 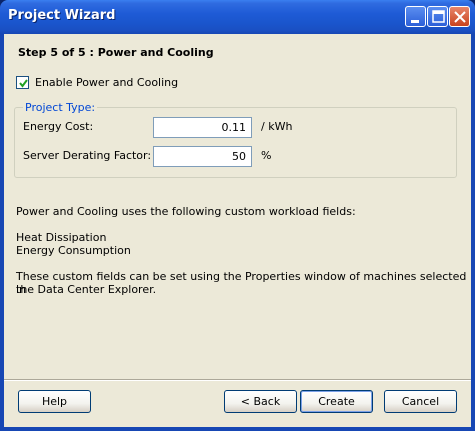 I want to click on maximize-button, so click(x=437, y=16).